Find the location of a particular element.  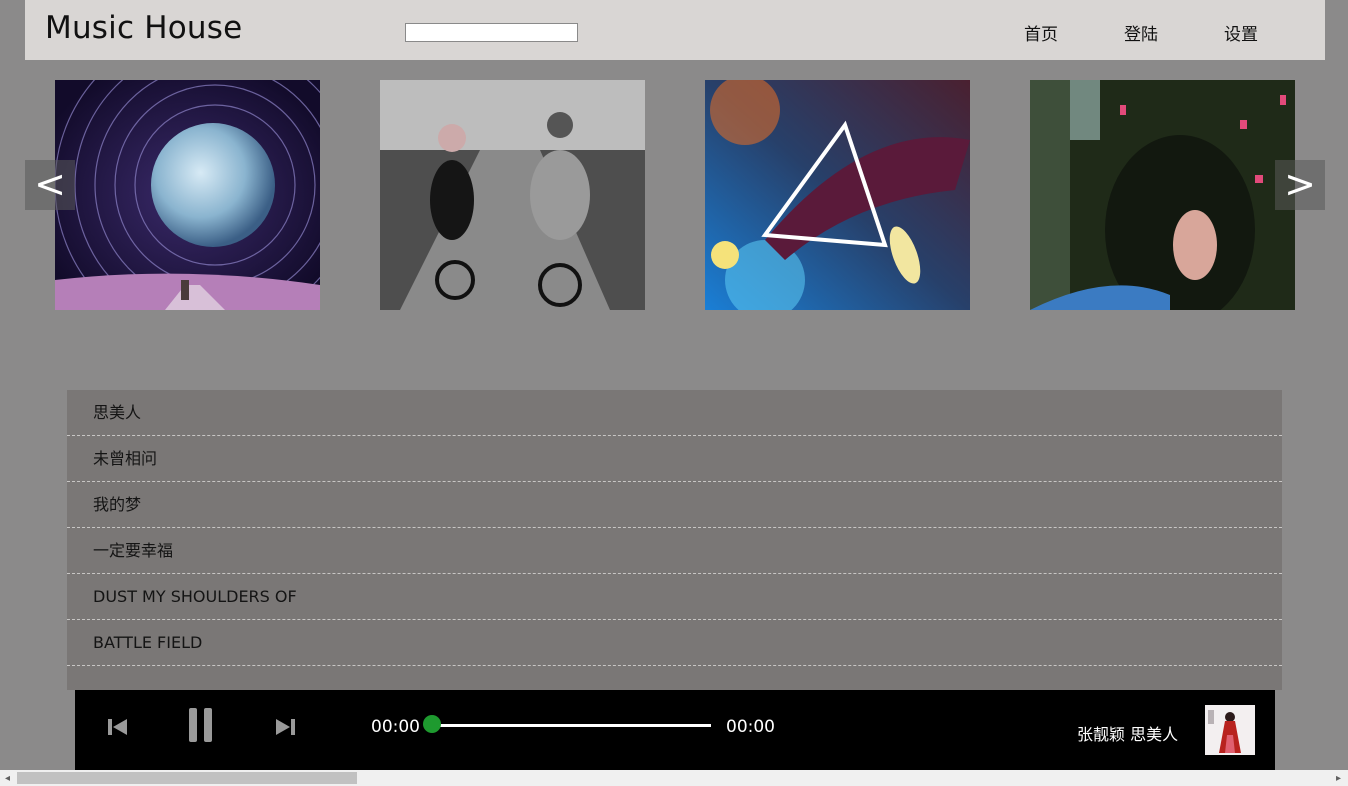

carousel-image-girl is located at coordinates (1162, 195).